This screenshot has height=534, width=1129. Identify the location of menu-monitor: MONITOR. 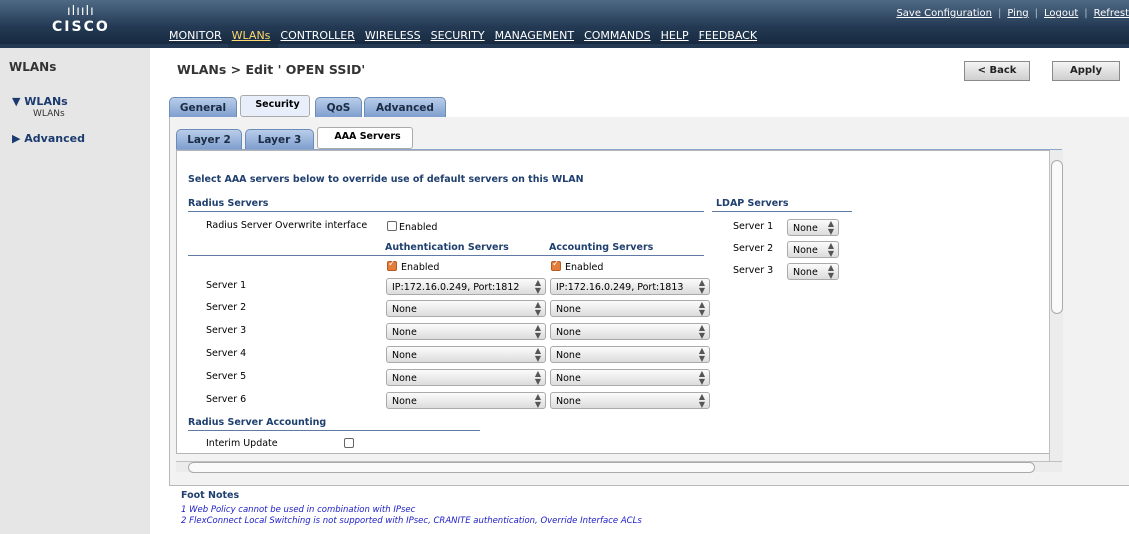
(195, 35).